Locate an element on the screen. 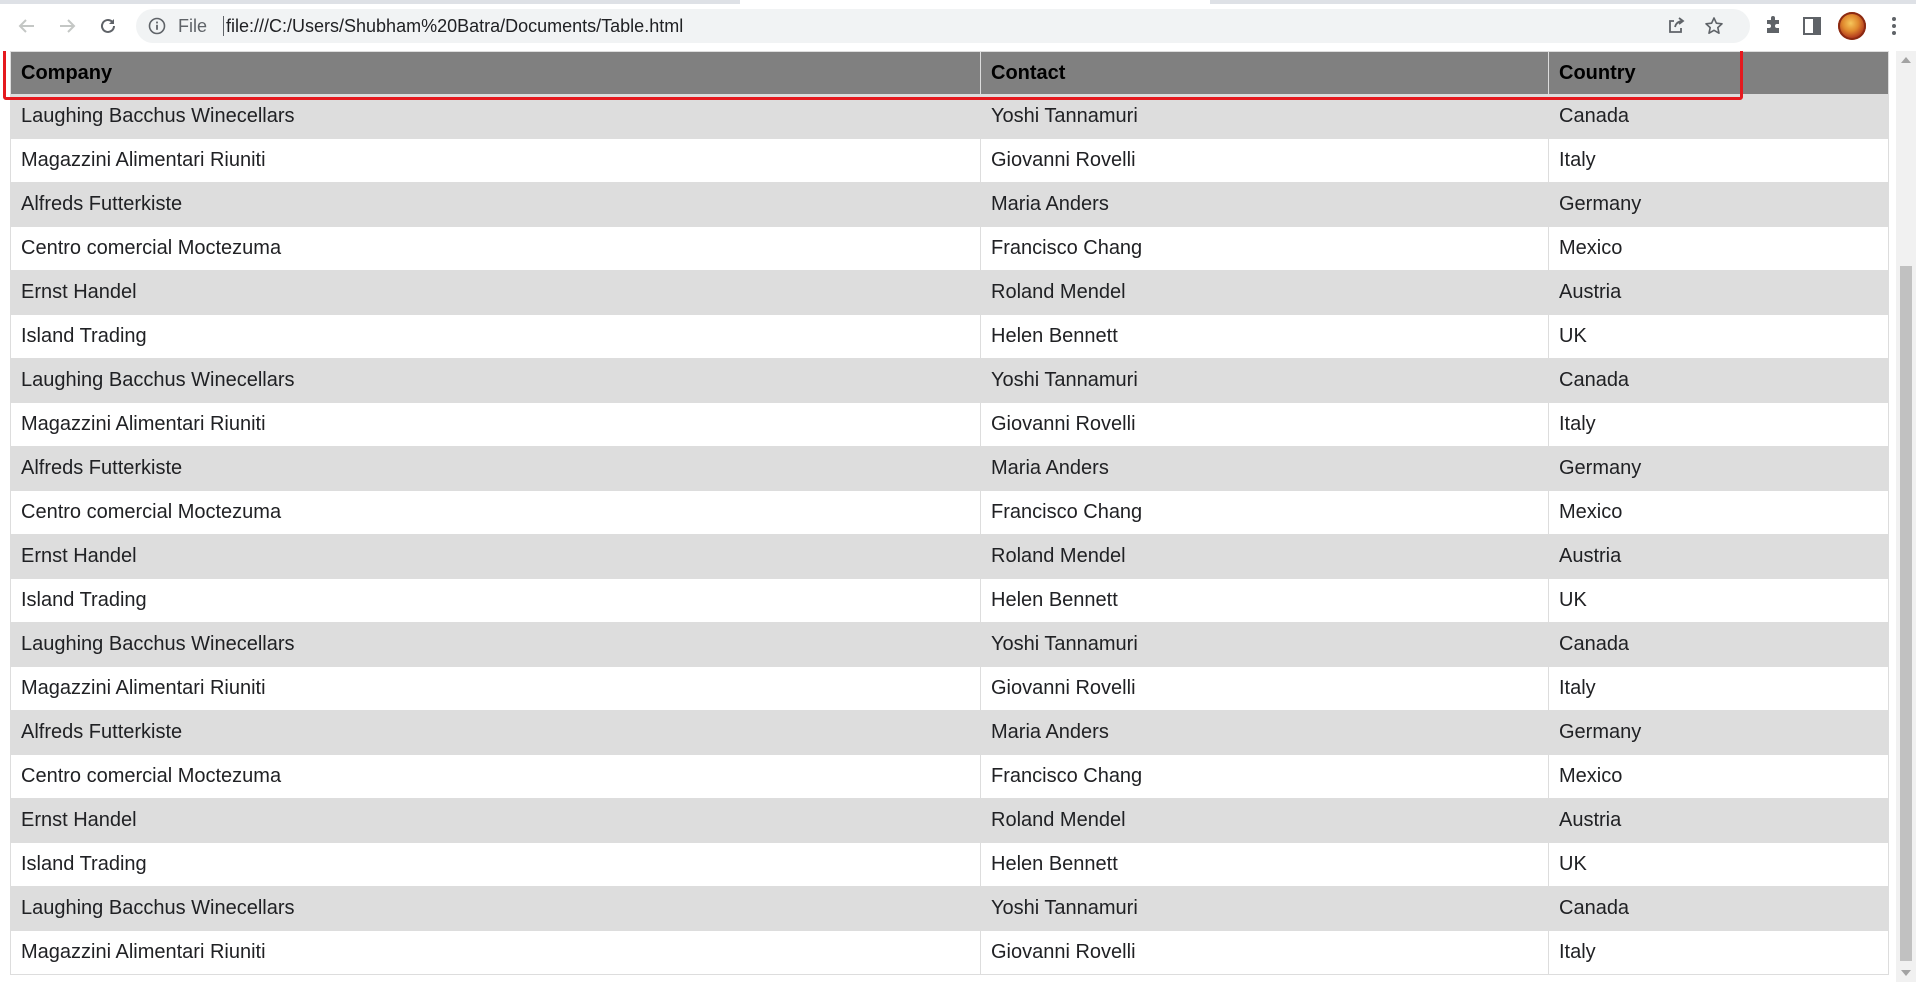  star-icon is located at coordinates (1714, 26).